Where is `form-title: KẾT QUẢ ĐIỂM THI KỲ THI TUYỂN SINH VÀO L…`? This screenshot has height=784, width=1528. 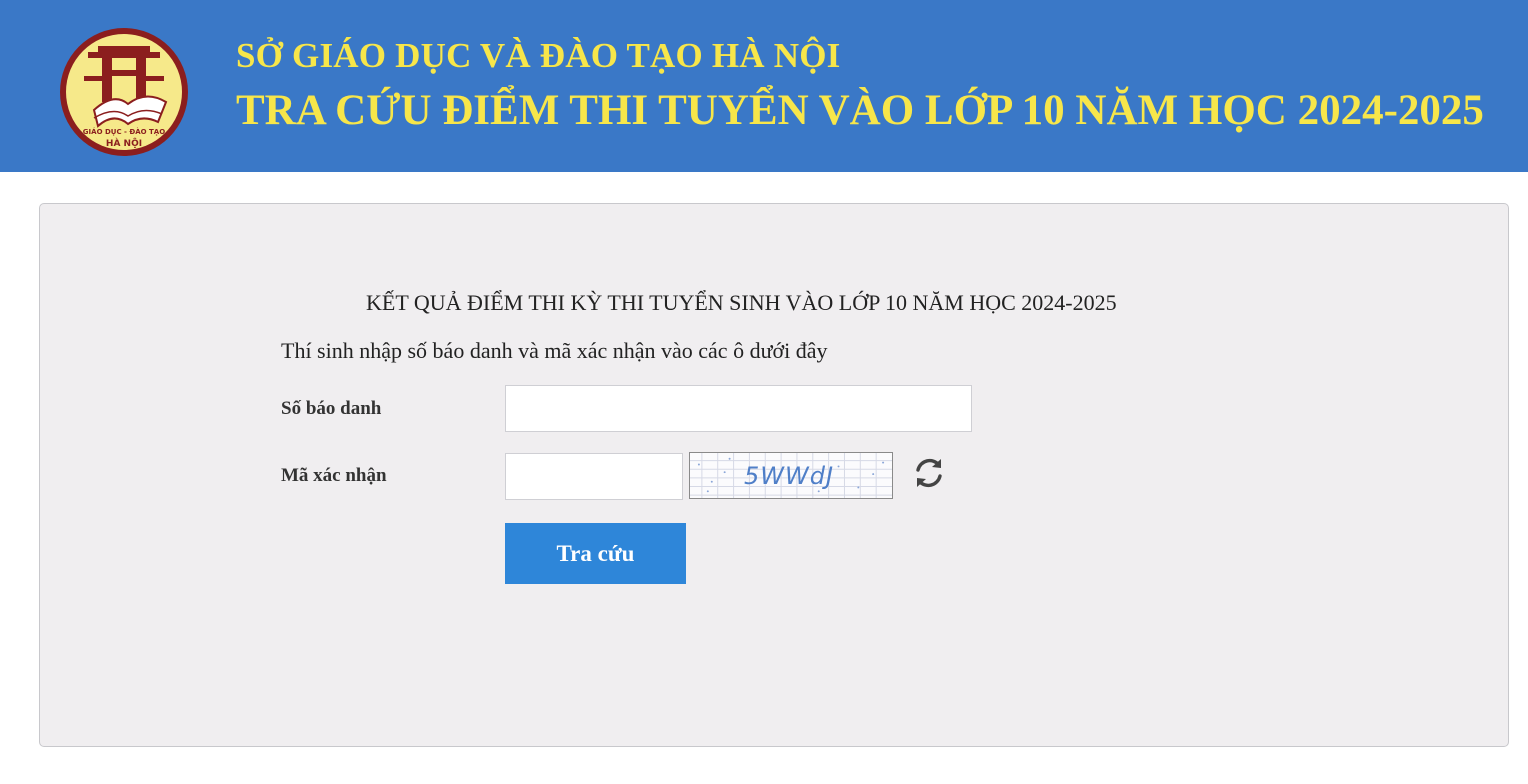 form-title: KẾT QUẢ ĐIỂM THI KỲ THI TUYỂN SINH VÀO L… is located at coordinates (741, 302).